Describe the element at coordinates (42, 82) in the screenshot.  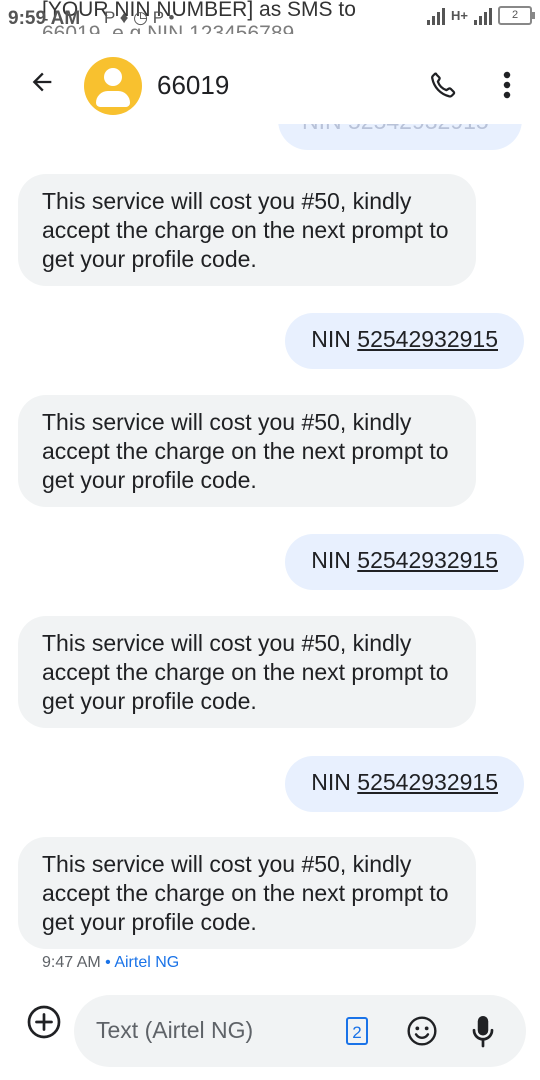
I see `back-arrow-icon` at that location.